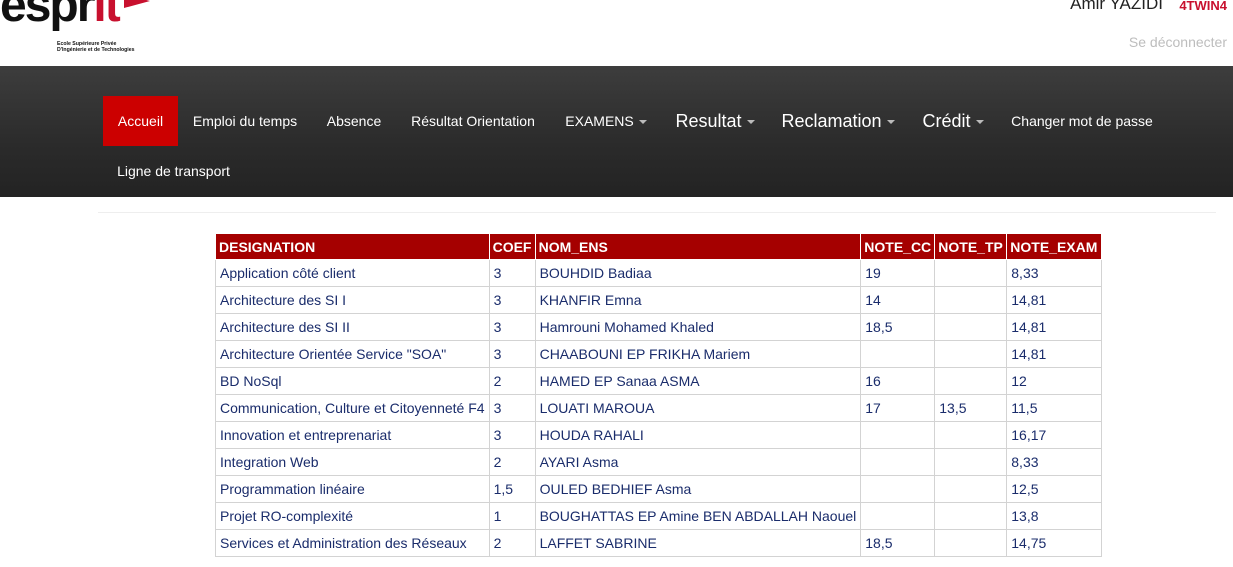  I want to click on header-note-tp: NOTE_TP, so click(971, 246).